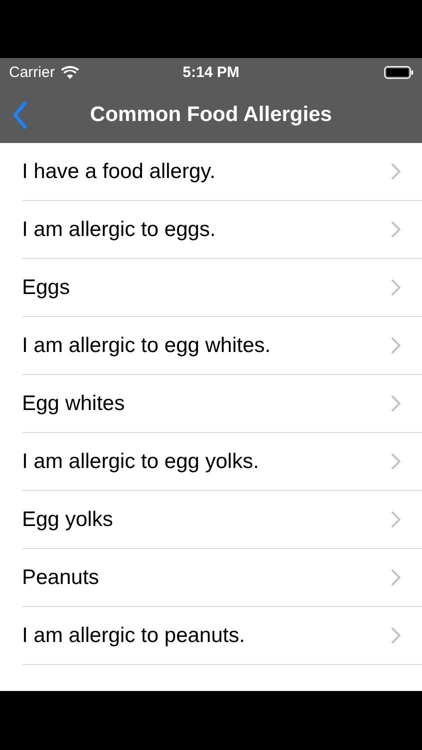 The height and width of the screenshot is (750, 422). I want to click on list-row: I am allergic to egg whites., so click(222, 346).